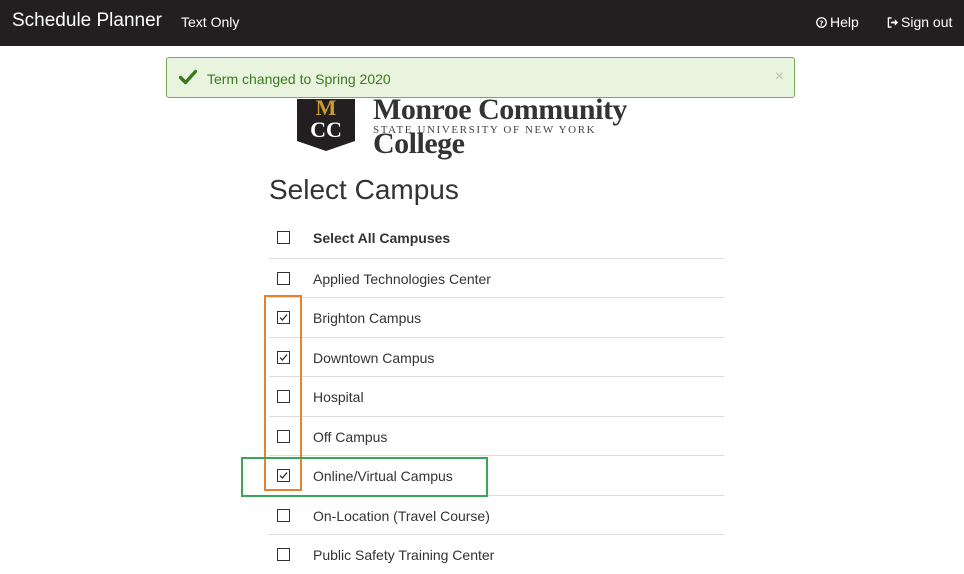 The image size is (964, 574). What do you see at coordinates (496, 238) in the screenshot?
I see `select-all-row: Select All Campuses` at bounding box center [496, 238].